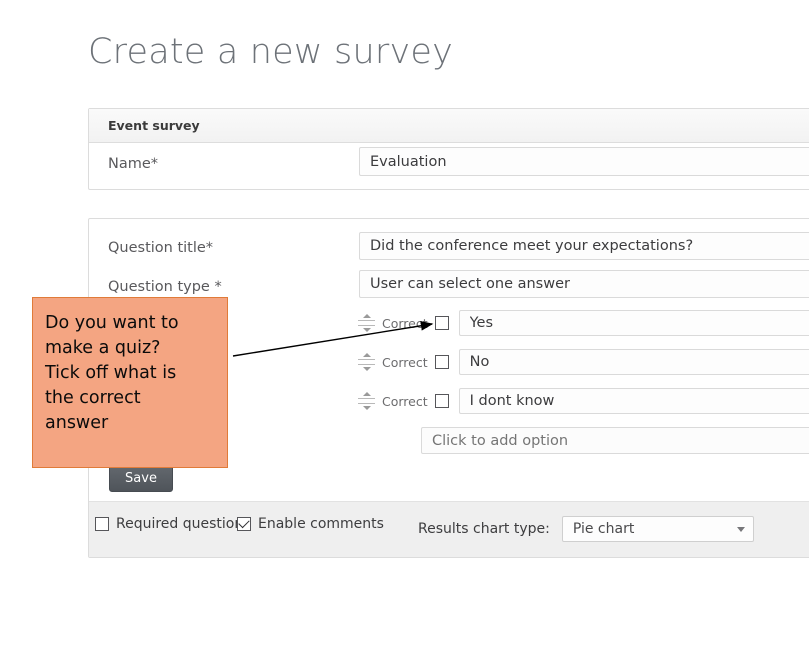  Describe the element at coordinates (133, 164) in the screenshot. I see `name-label: Name*` at that location.